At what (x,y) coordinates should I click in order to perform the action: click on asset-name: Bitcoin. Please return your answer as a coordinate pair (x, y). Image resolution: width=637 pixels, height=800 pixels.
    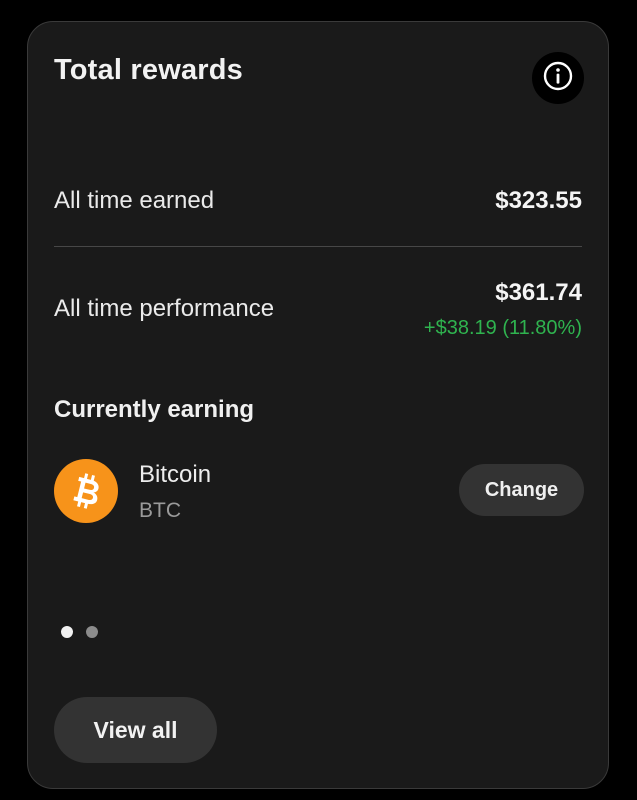
    Looking at the image, I should click on (175, 474).